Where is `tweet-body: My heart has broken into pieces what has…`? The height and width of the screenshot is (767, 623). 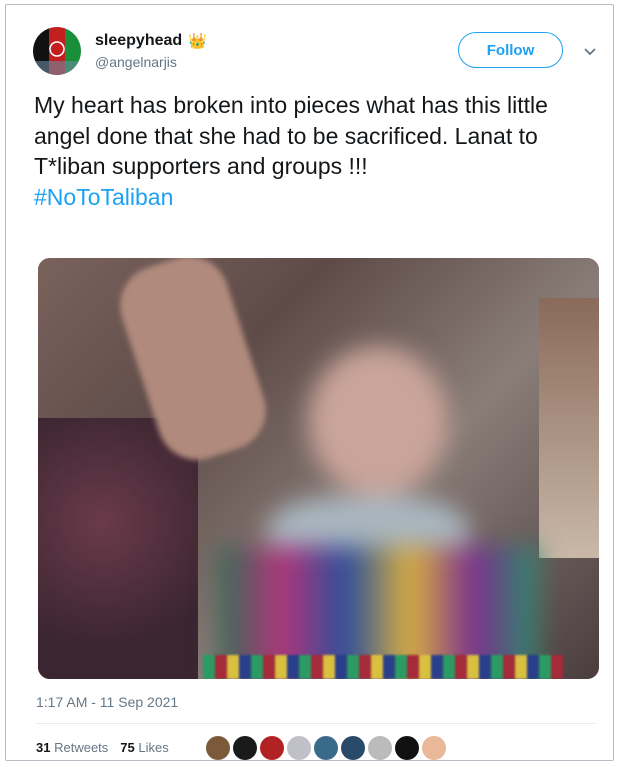
tweet-body: My heart has broken into pieces what has… is located at coordinates (291, 135).